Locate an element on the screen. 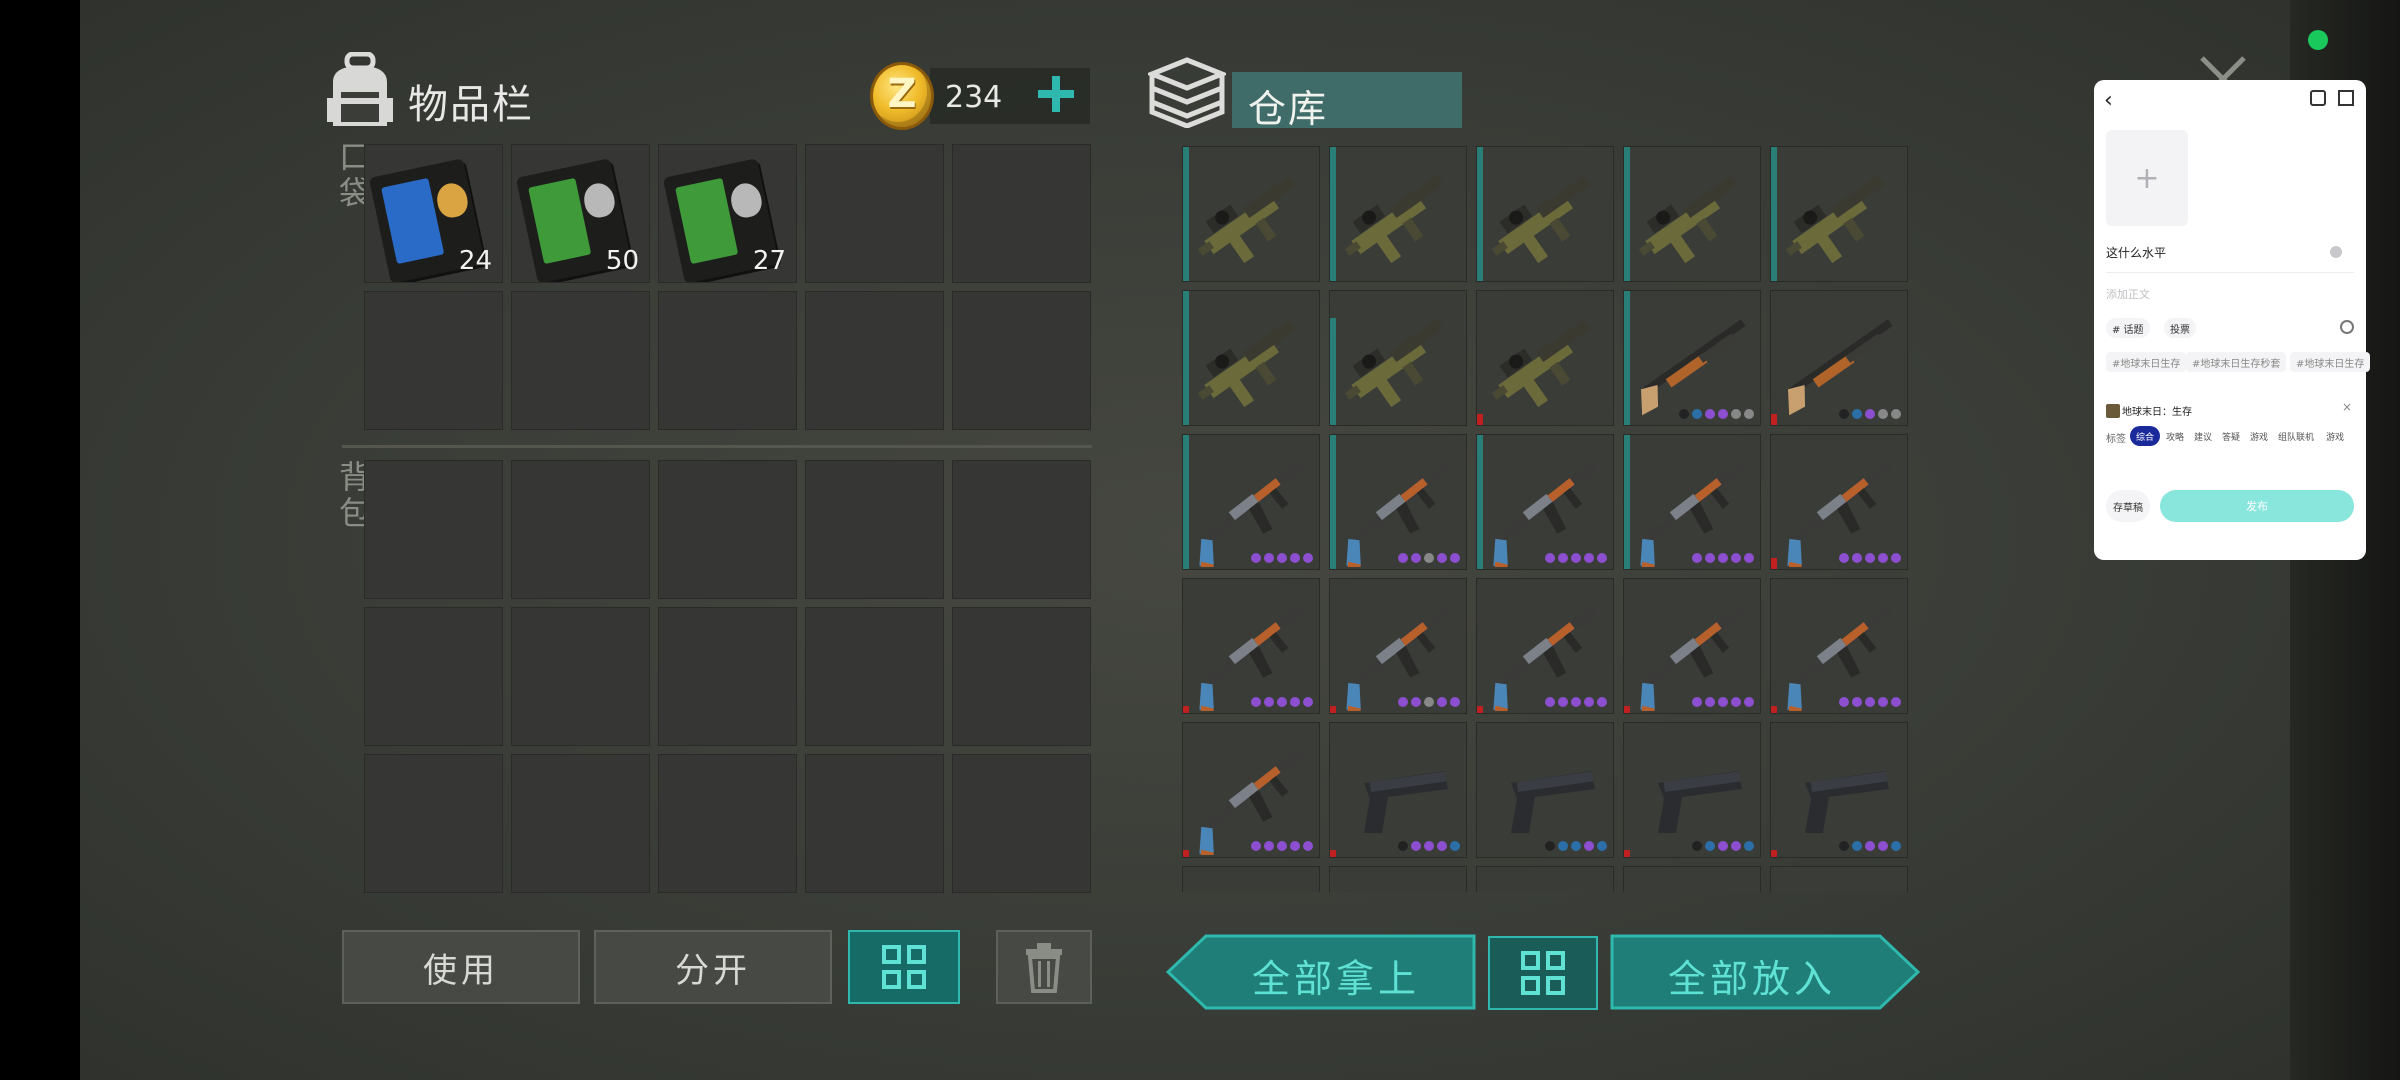  tab-4: 游戏 is located at coordinates (2259, 436).